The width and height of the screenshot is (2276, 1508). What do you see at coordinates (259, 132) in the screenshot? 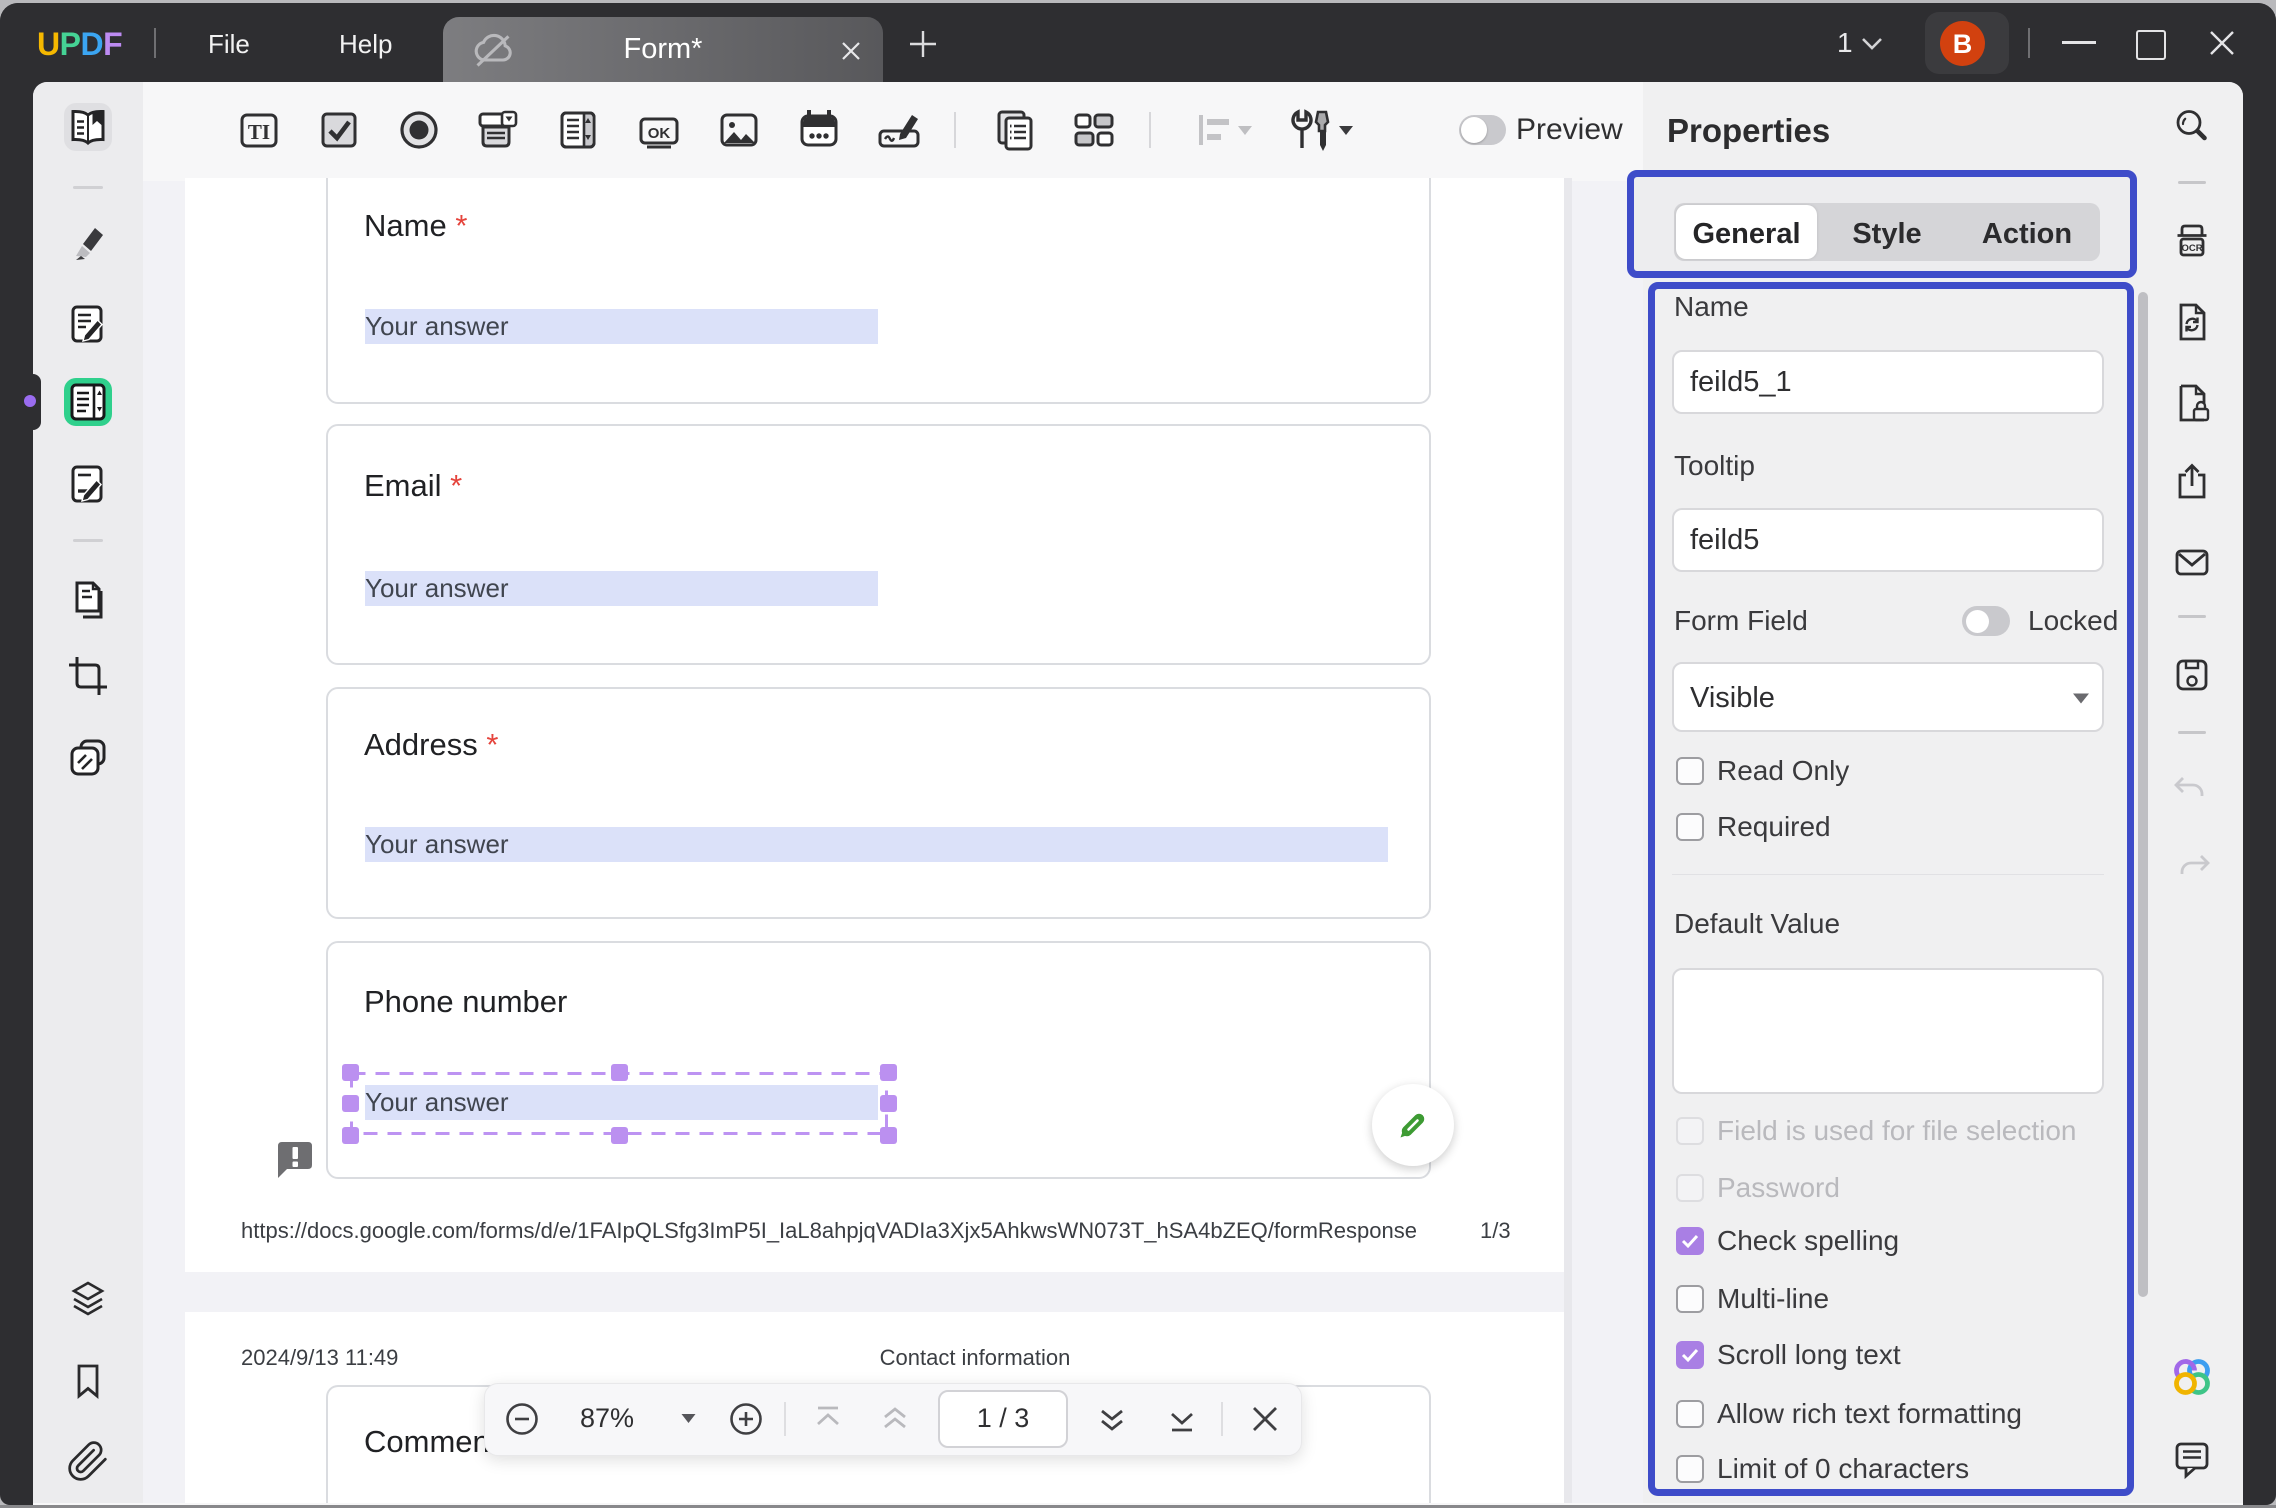
I see `svg-text: TI` at bounding box center [259, 132].